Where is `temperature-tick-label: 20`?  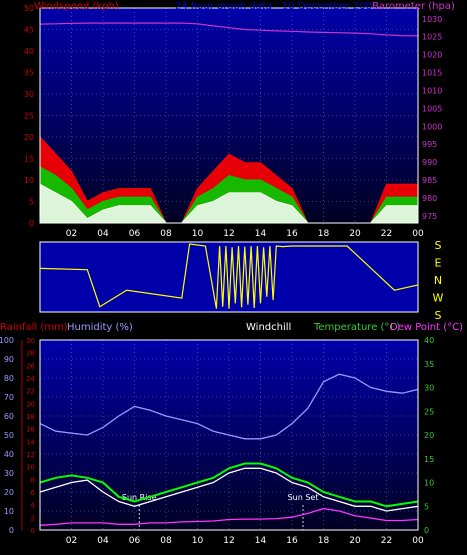 temperature-tick-label: 20 is located at coordinates (429, 435).